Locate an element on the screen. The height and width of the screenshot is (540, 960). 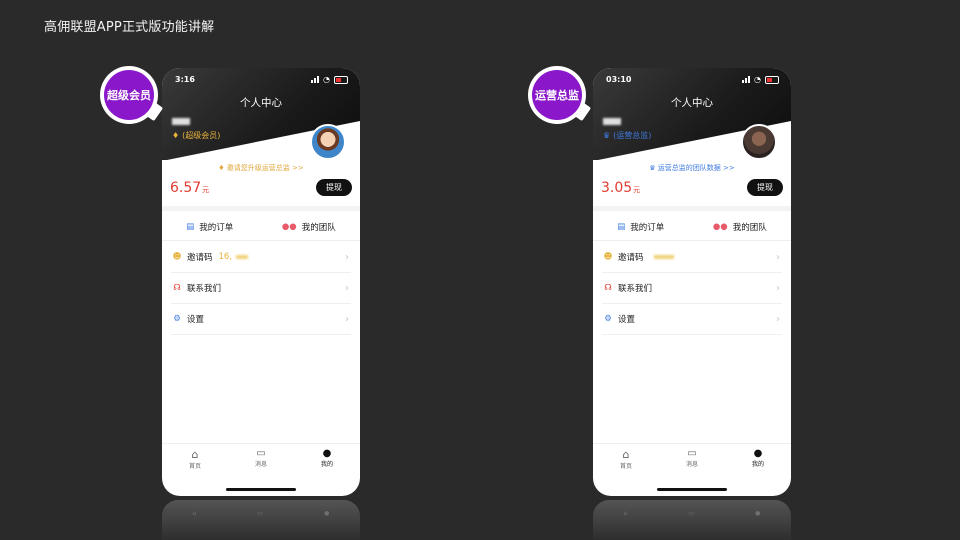
invite-code-row: ☻ 邀请码 › is located at coordinates (692, 257).